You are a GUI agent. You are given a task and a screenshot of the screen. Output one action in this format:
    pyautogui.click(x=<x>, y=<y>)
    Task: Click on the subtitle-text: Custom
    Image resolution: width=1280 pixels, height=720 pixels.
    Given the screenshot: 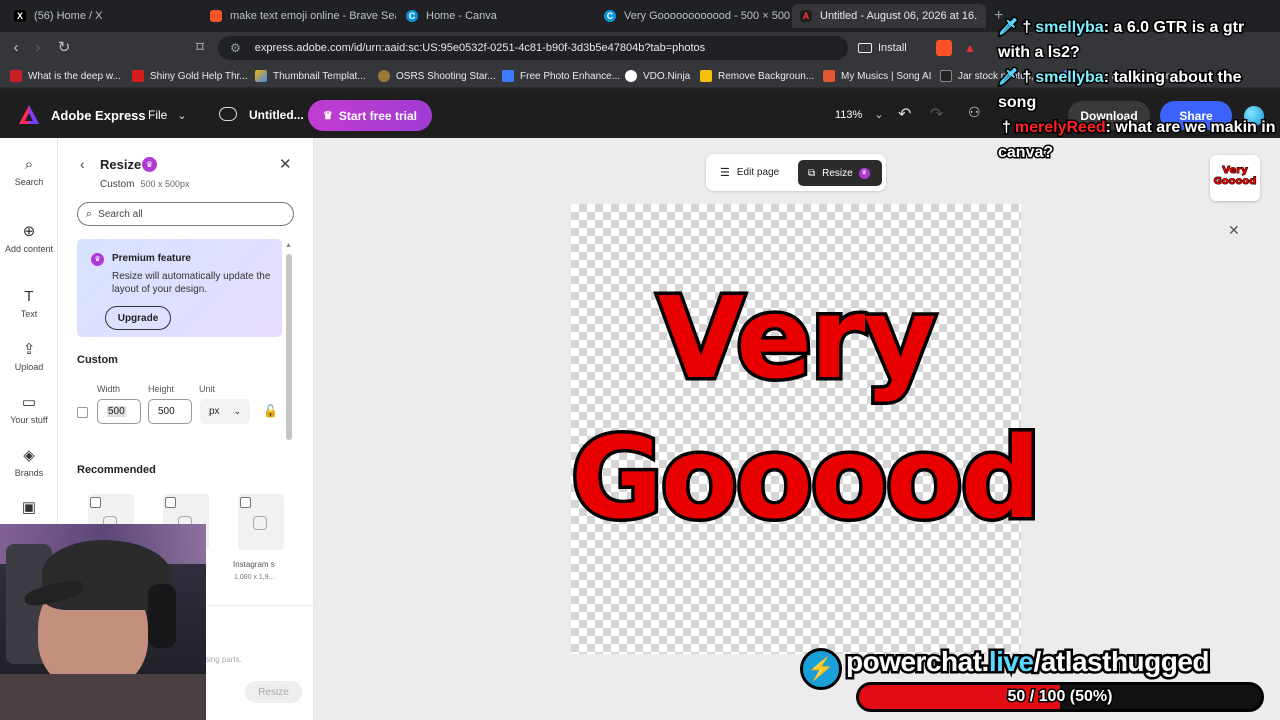 What is the action you would take?
    pyautogui.click(x=117, y=184)
    